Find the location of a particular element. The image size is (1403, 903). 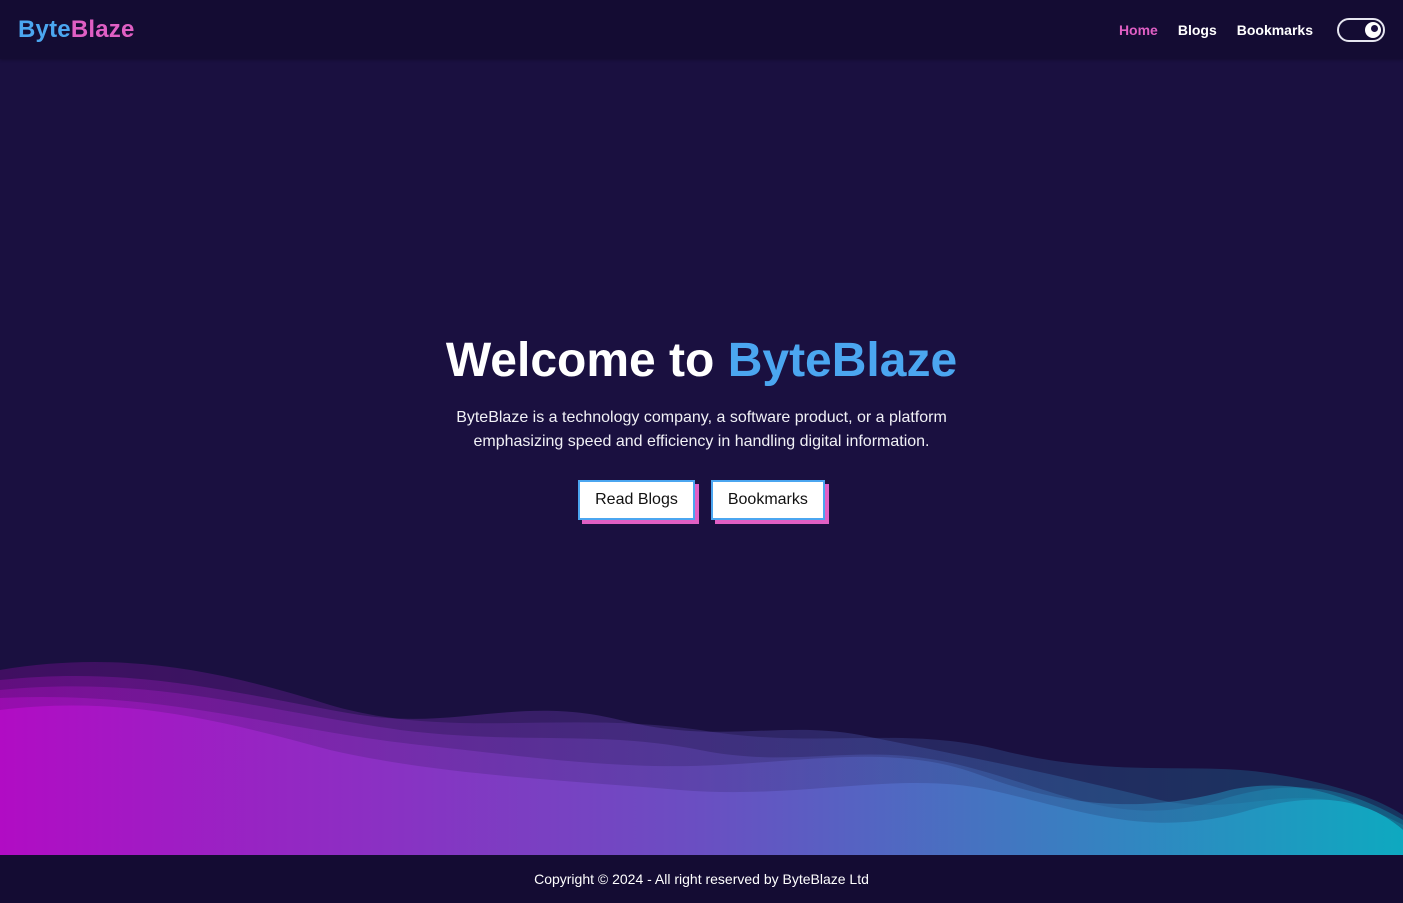

hero-title-prefix: Welcome to is located at coordinates (586, 360).